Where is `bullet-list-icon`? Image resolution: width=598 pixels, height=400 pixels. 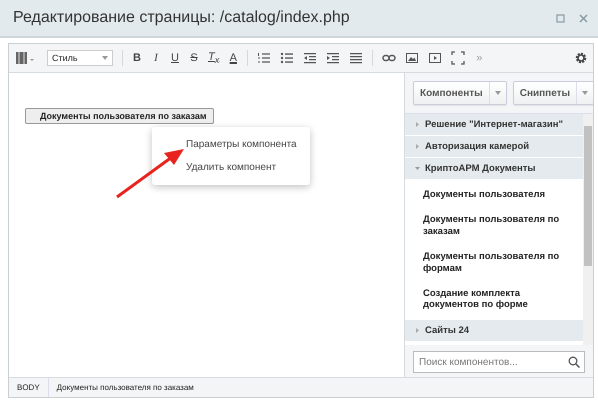 bullet-list-icon is located at coordinates (287, 58).